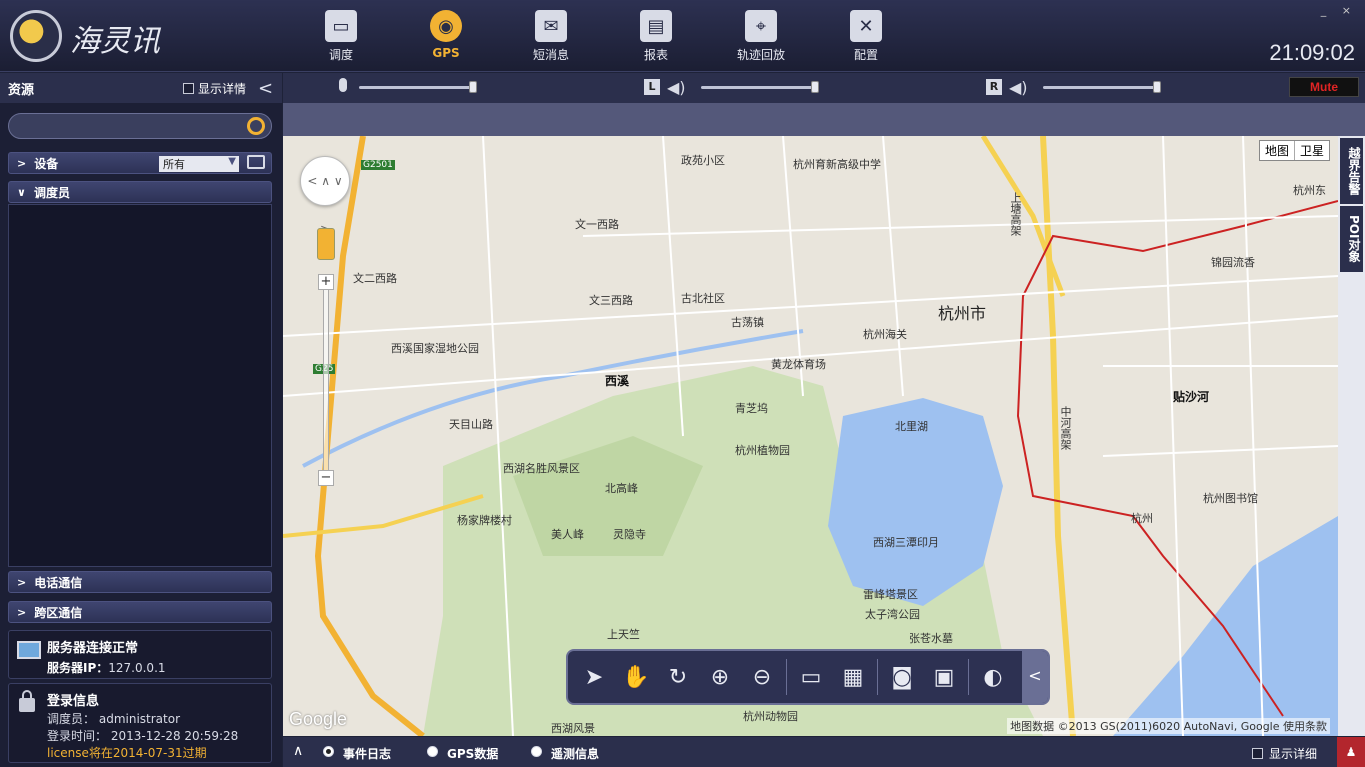  I want to click on map-label-tieshahe: 贴沙河, so click(1191, 397).